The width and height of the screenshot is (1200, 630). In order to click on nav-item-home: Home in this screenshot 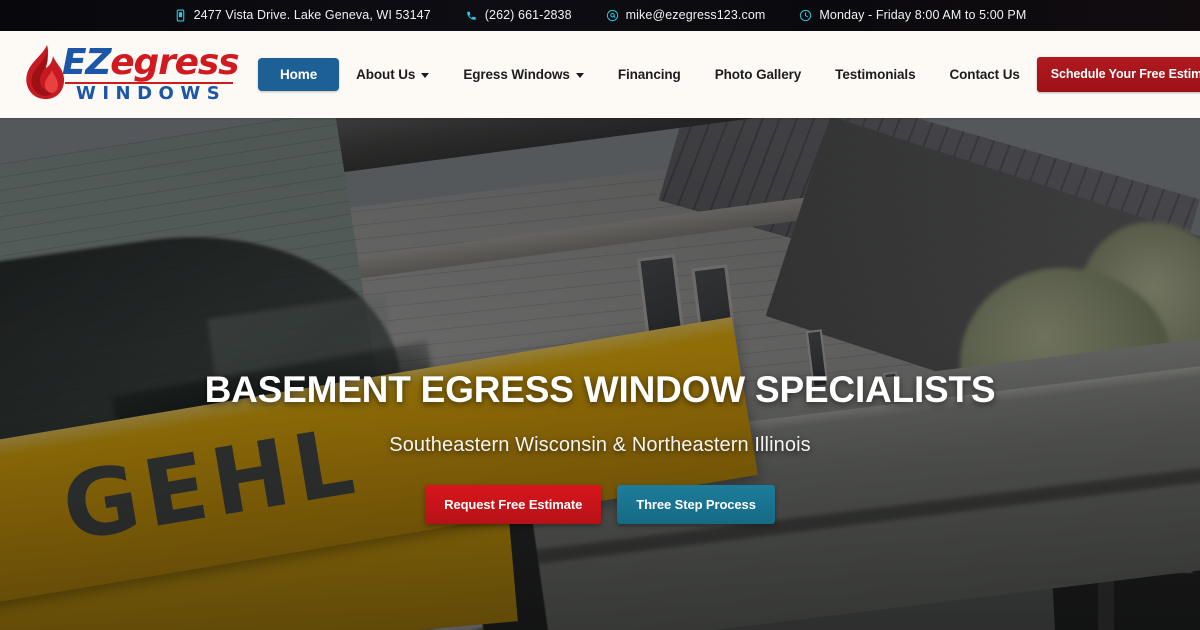, I will do `click(299, 74)`.